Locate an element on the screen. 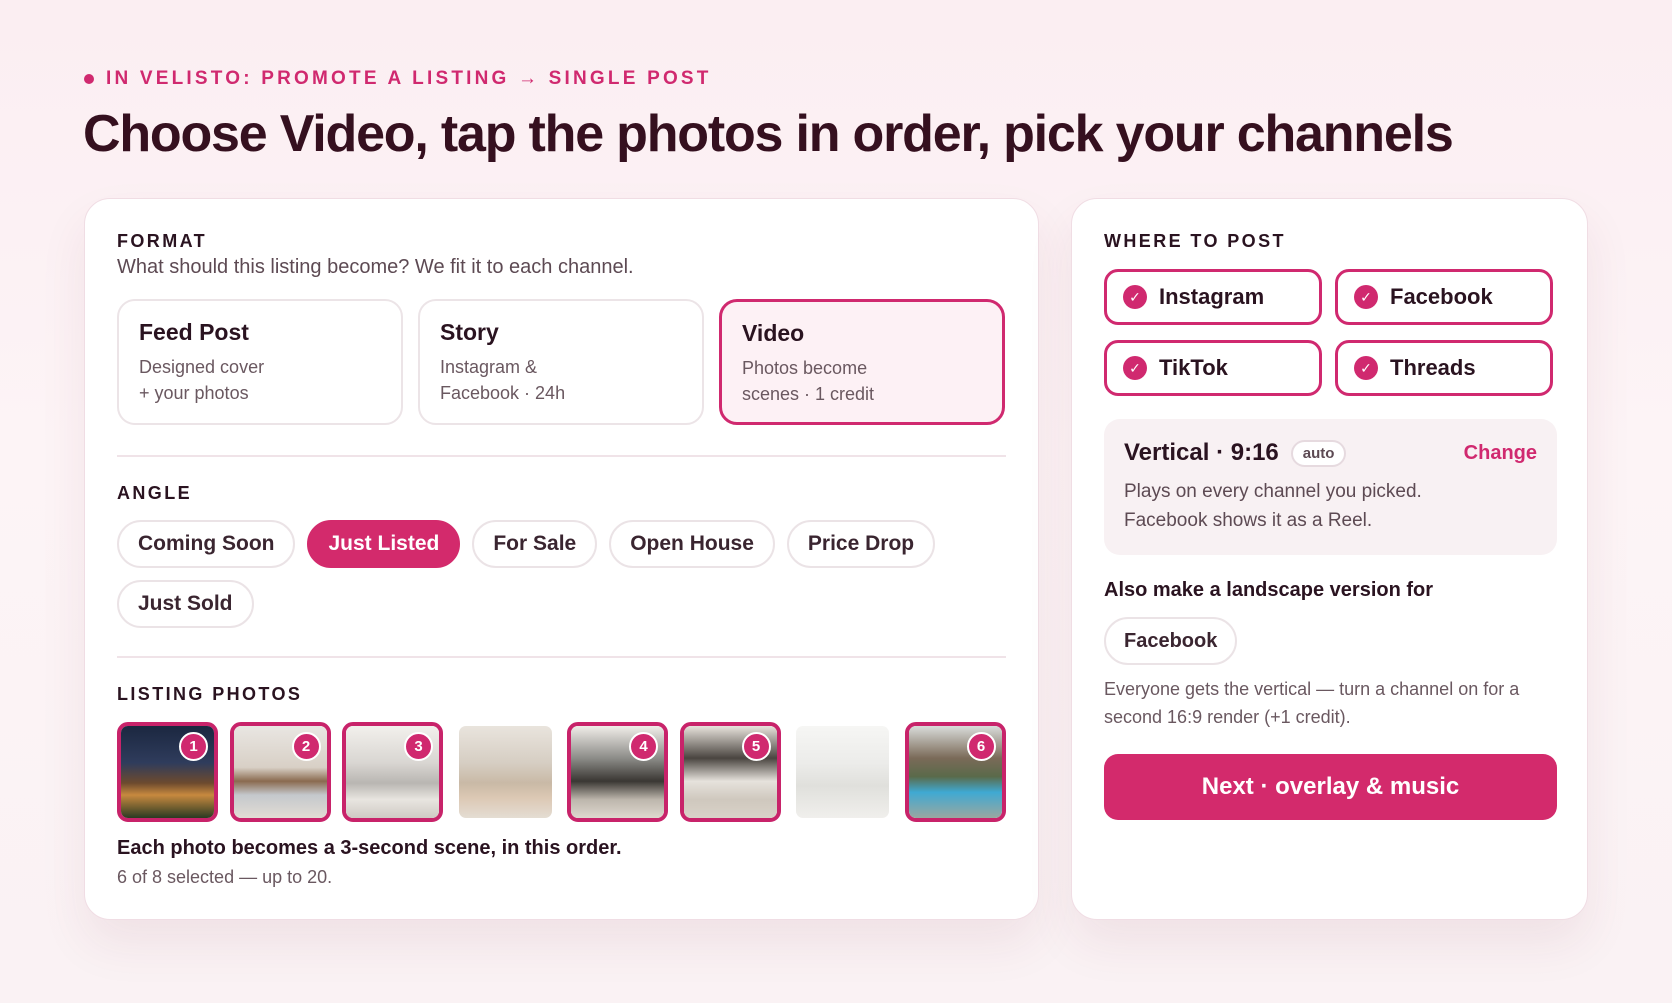  channel-tiktok: ✓ TikTok is located at coordinates (1213, 368).